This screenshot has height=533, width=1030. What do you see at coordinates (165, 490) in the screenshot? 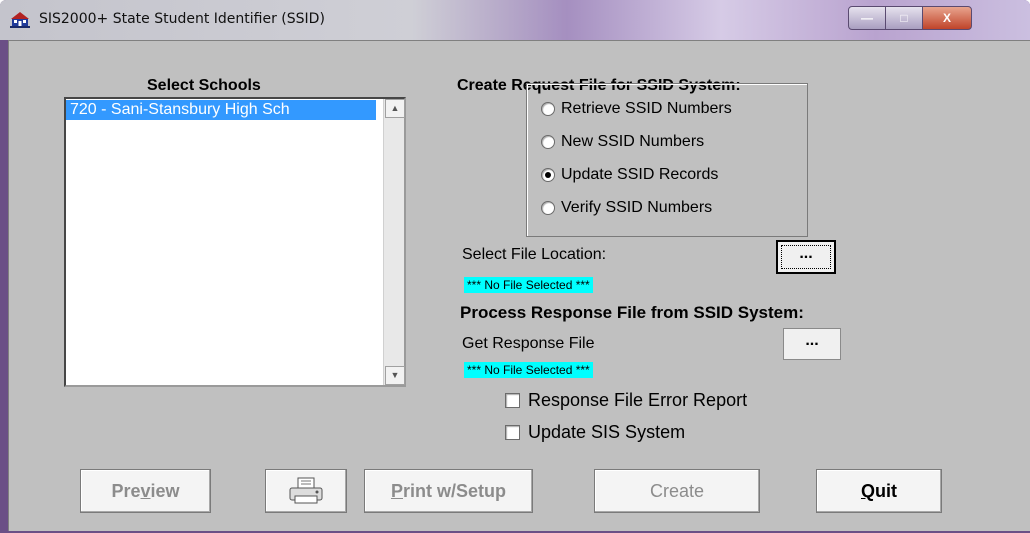
I see `preview-label-c: iew` at bounding box center [165, 490].